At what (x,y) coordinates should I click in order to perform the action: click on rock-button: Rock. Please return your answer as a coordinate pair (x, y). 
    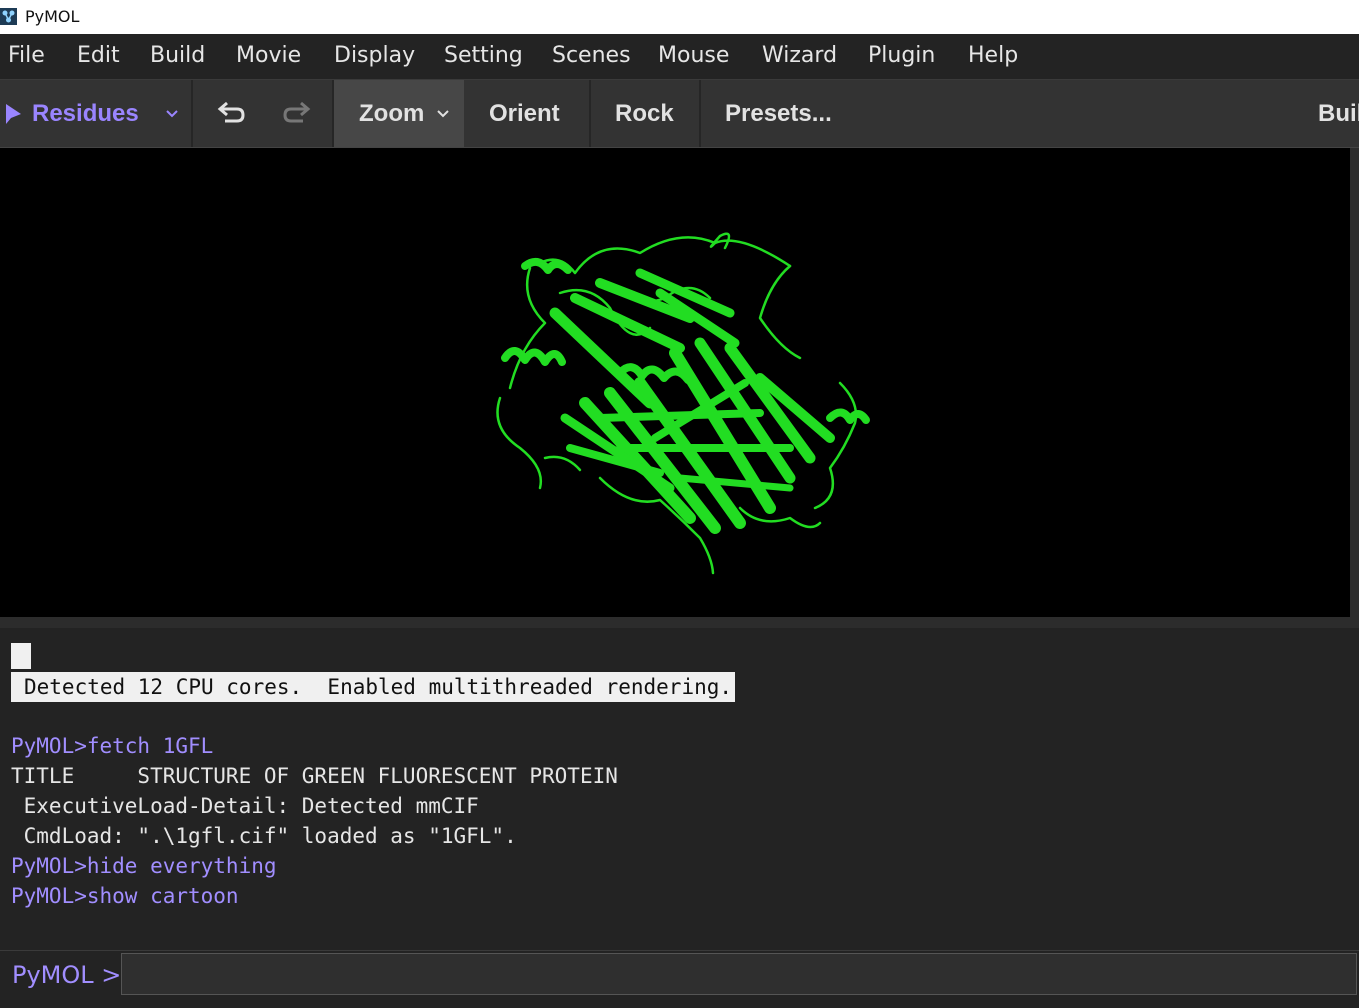
    Looking at the image, I should click on (644, 113).